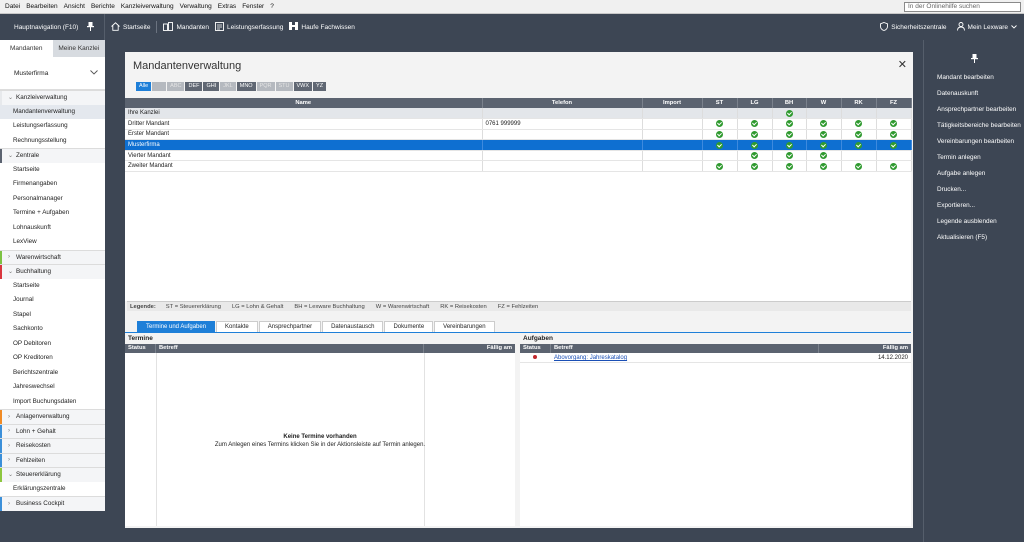 This screenshot has height=542, width=1024. Describe the element at coordinates (211, 86) in the screenshot. I see `filter-ghi: GHI` at that location.